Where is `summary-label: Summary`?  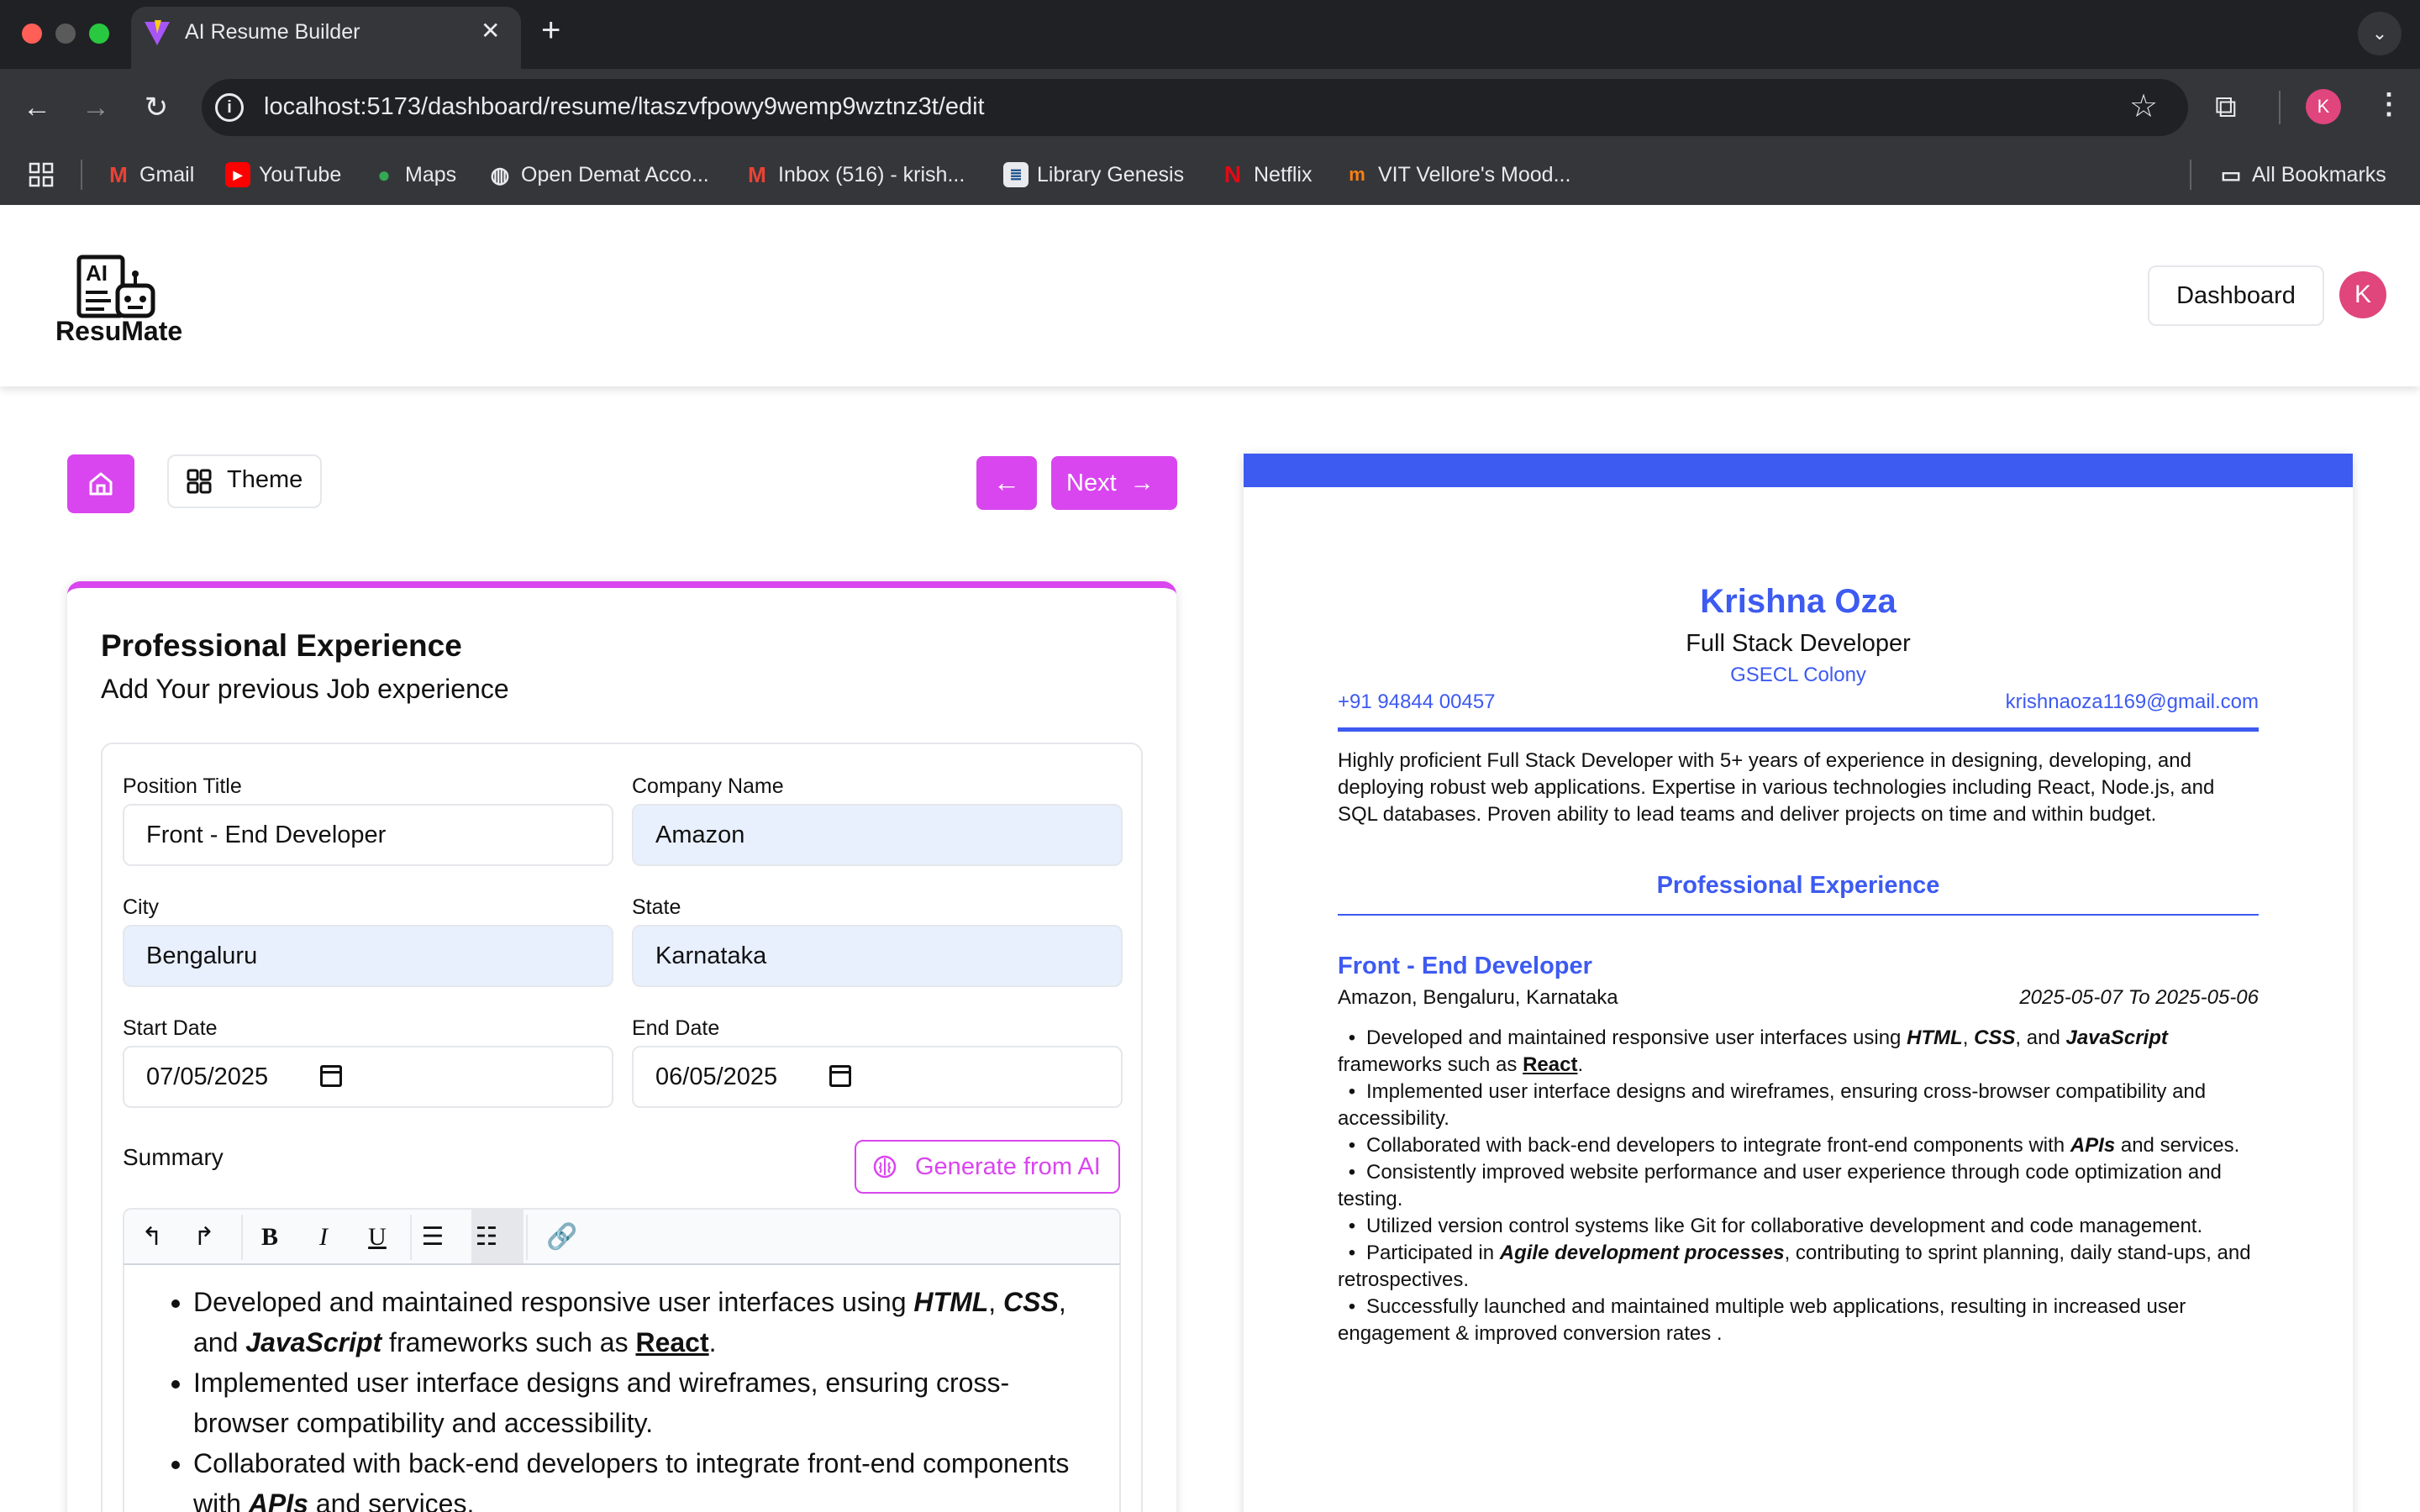 summary-label: Summary is located at coordinates (173, 1157).